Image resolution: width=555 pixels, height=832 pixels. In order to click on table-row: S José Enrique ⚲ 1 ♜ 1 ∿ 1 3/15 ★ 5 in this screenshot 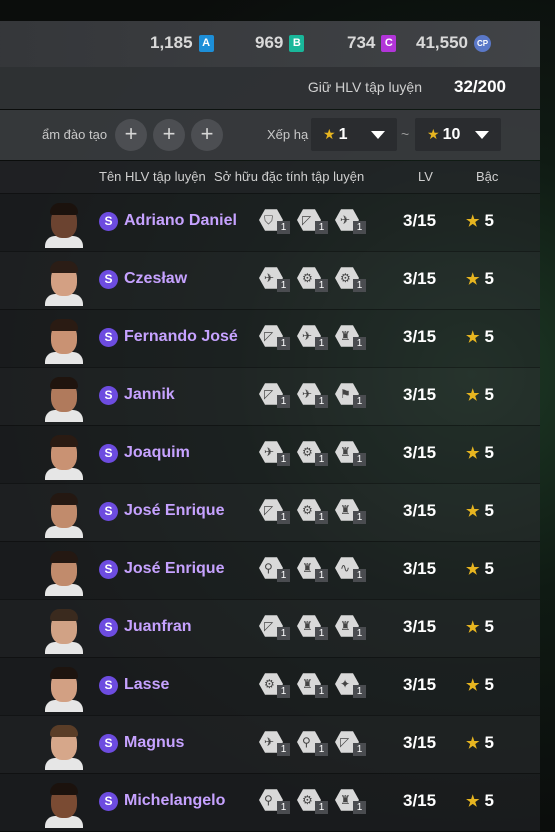, I will do `click(270, 570)`.